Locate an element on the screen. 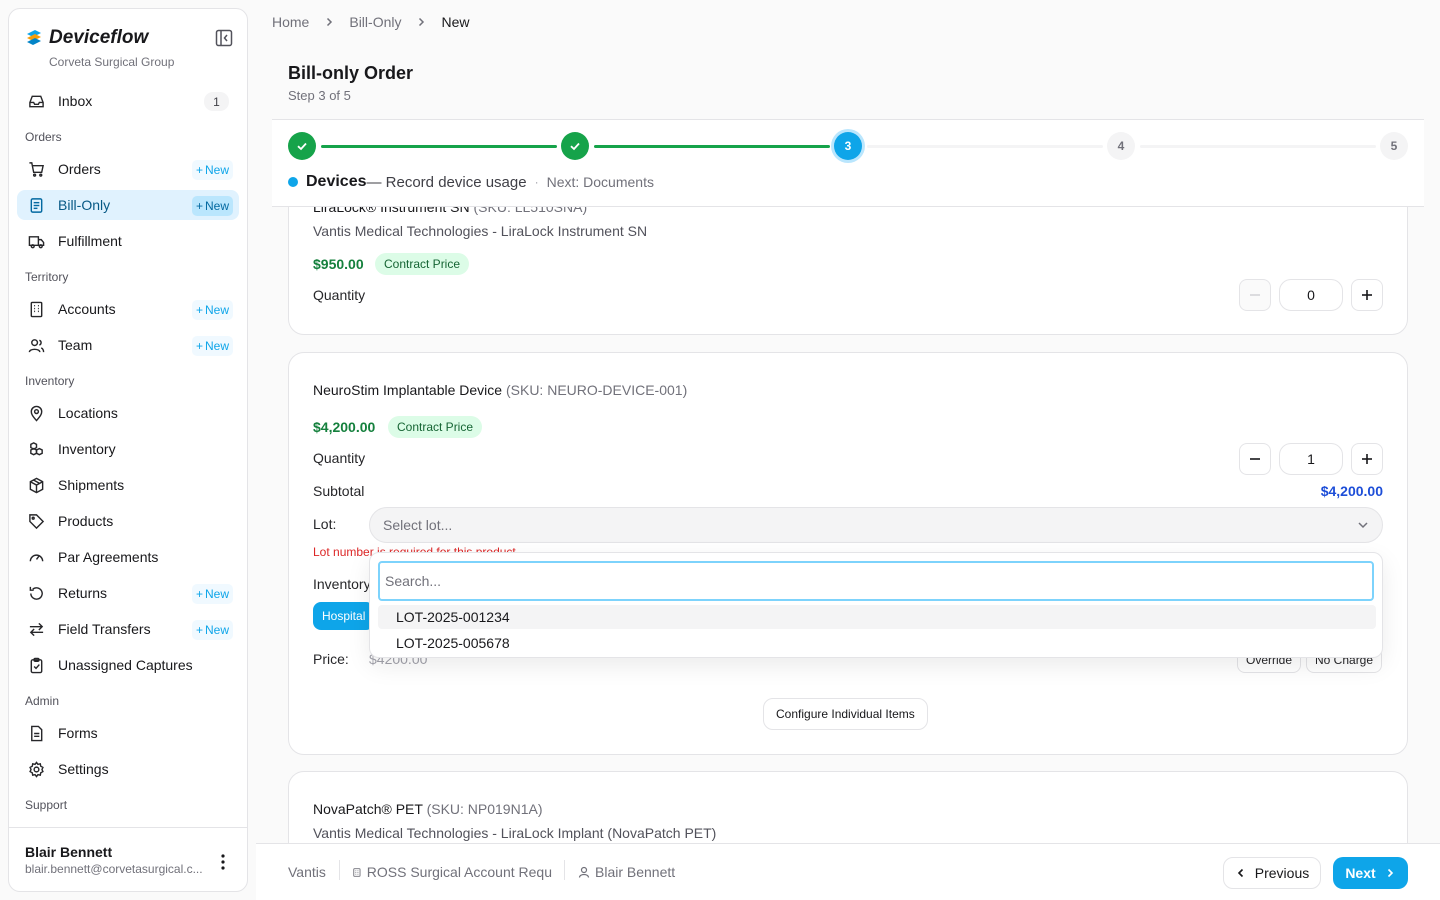 The width and height of the screenshot is (1440, 900). chevron-down-icon is located at coordinates (1363, 525).